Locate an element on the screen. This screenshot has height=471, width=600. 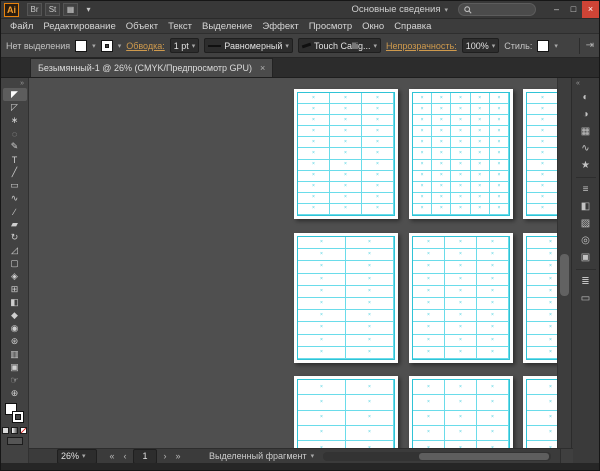
menu-item-7: Просмотр is located at coordinates (330, 26).